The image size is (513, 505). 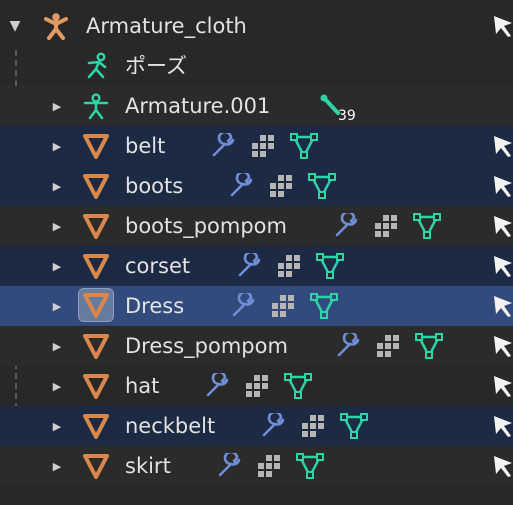 I want to click on armature-001-label: Armature.001, so click(x=198, y=106).